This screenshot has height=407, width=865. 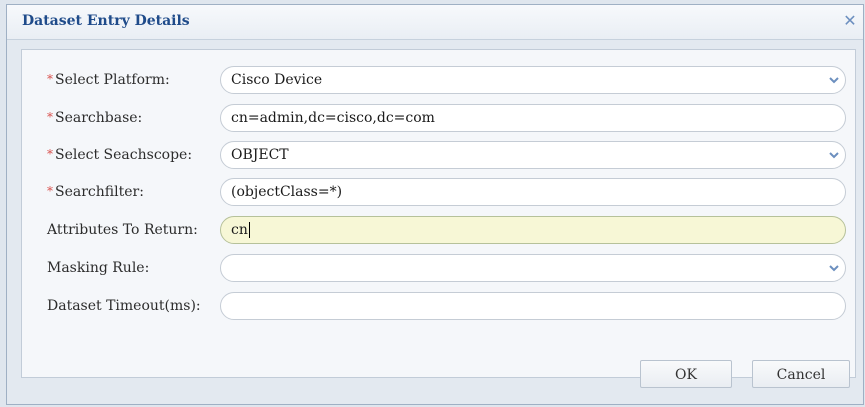 I want to click on row-attributes-to-return: Attributes To Return: cn, so click(x=438, y=231).